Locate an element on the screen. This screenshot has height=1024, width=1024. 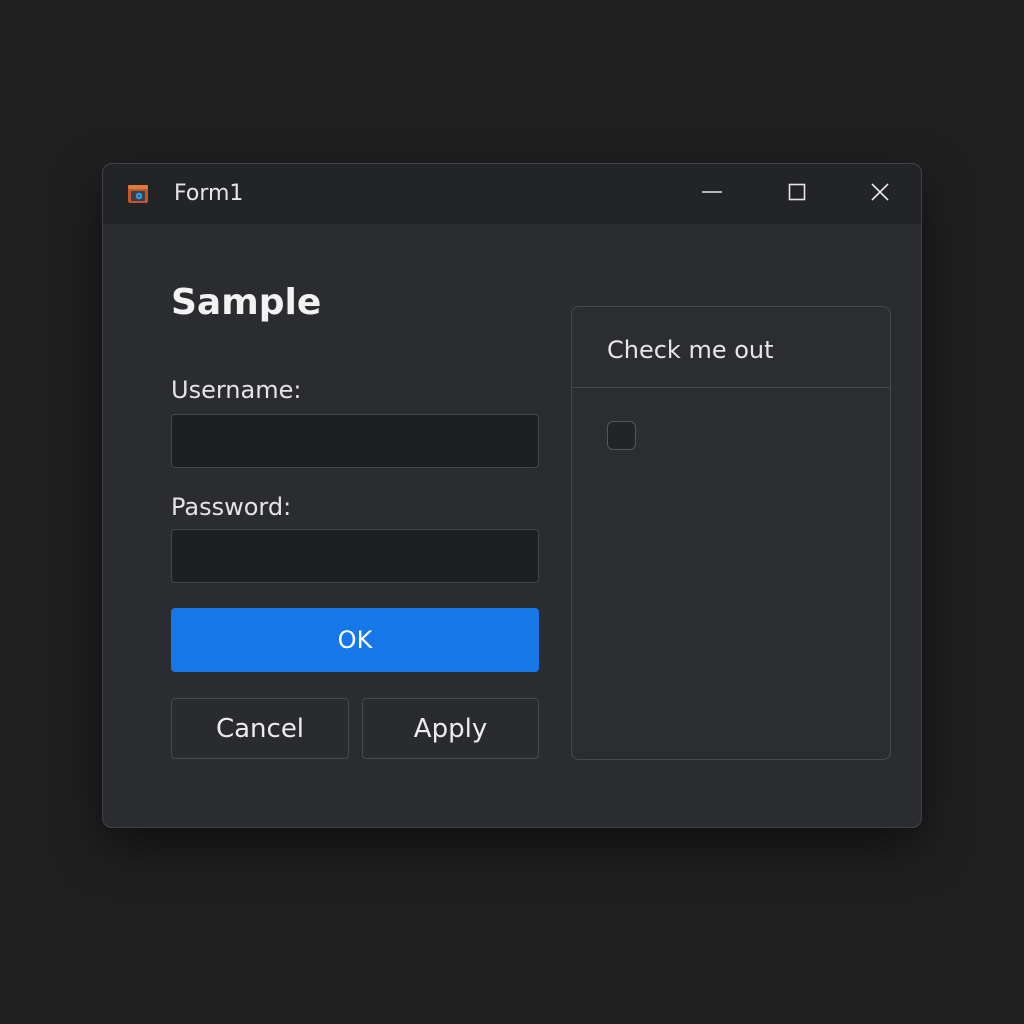
groupbox-header: Check me out is located at coordinates (731, 347).